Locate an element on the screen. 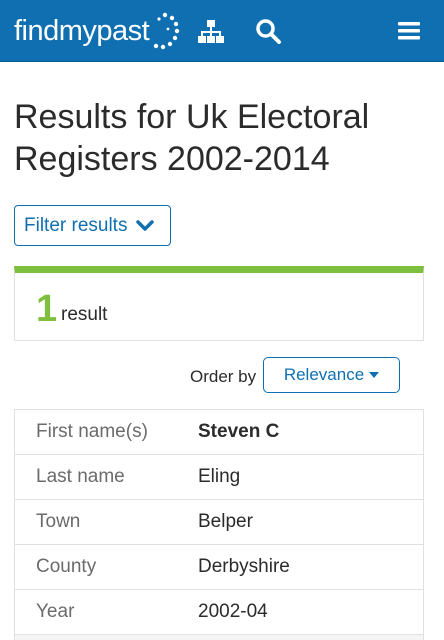 This screenshot has height=640, width=444. field-value: Belper is located at coordinates (225, 521).